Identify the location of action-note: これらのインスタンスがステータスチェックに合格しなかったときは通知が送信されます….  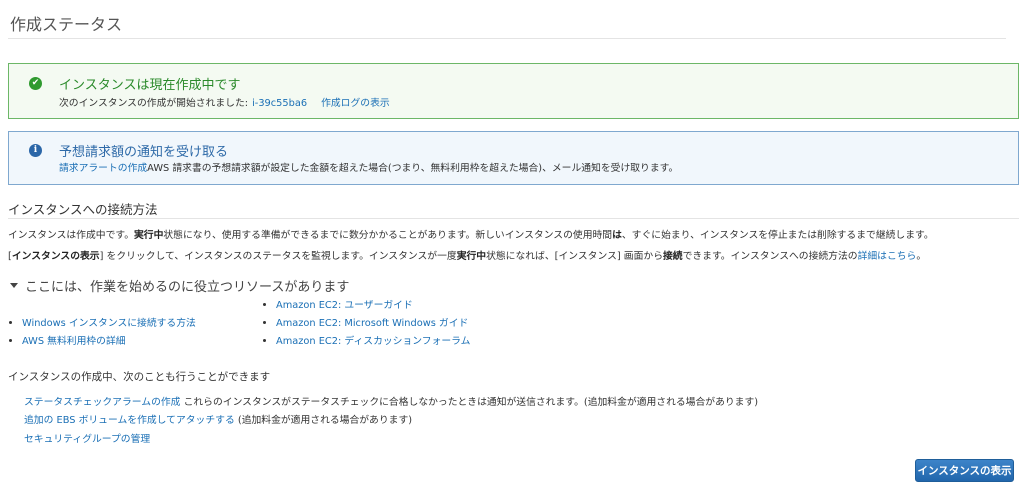
(471, 402).